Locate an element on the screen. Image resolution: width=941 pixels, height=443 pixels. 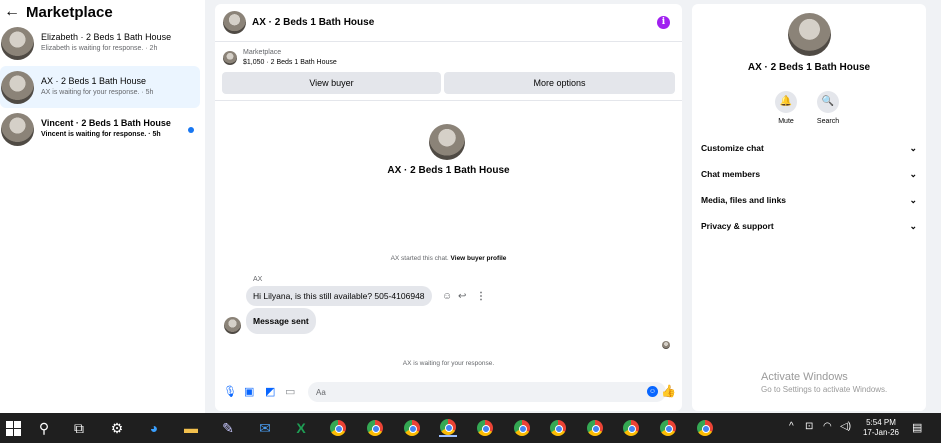
message-composer: 🎙 ▣ ◩ ▭ Aa ☺ 👍 is located at coordinates (448, 392).